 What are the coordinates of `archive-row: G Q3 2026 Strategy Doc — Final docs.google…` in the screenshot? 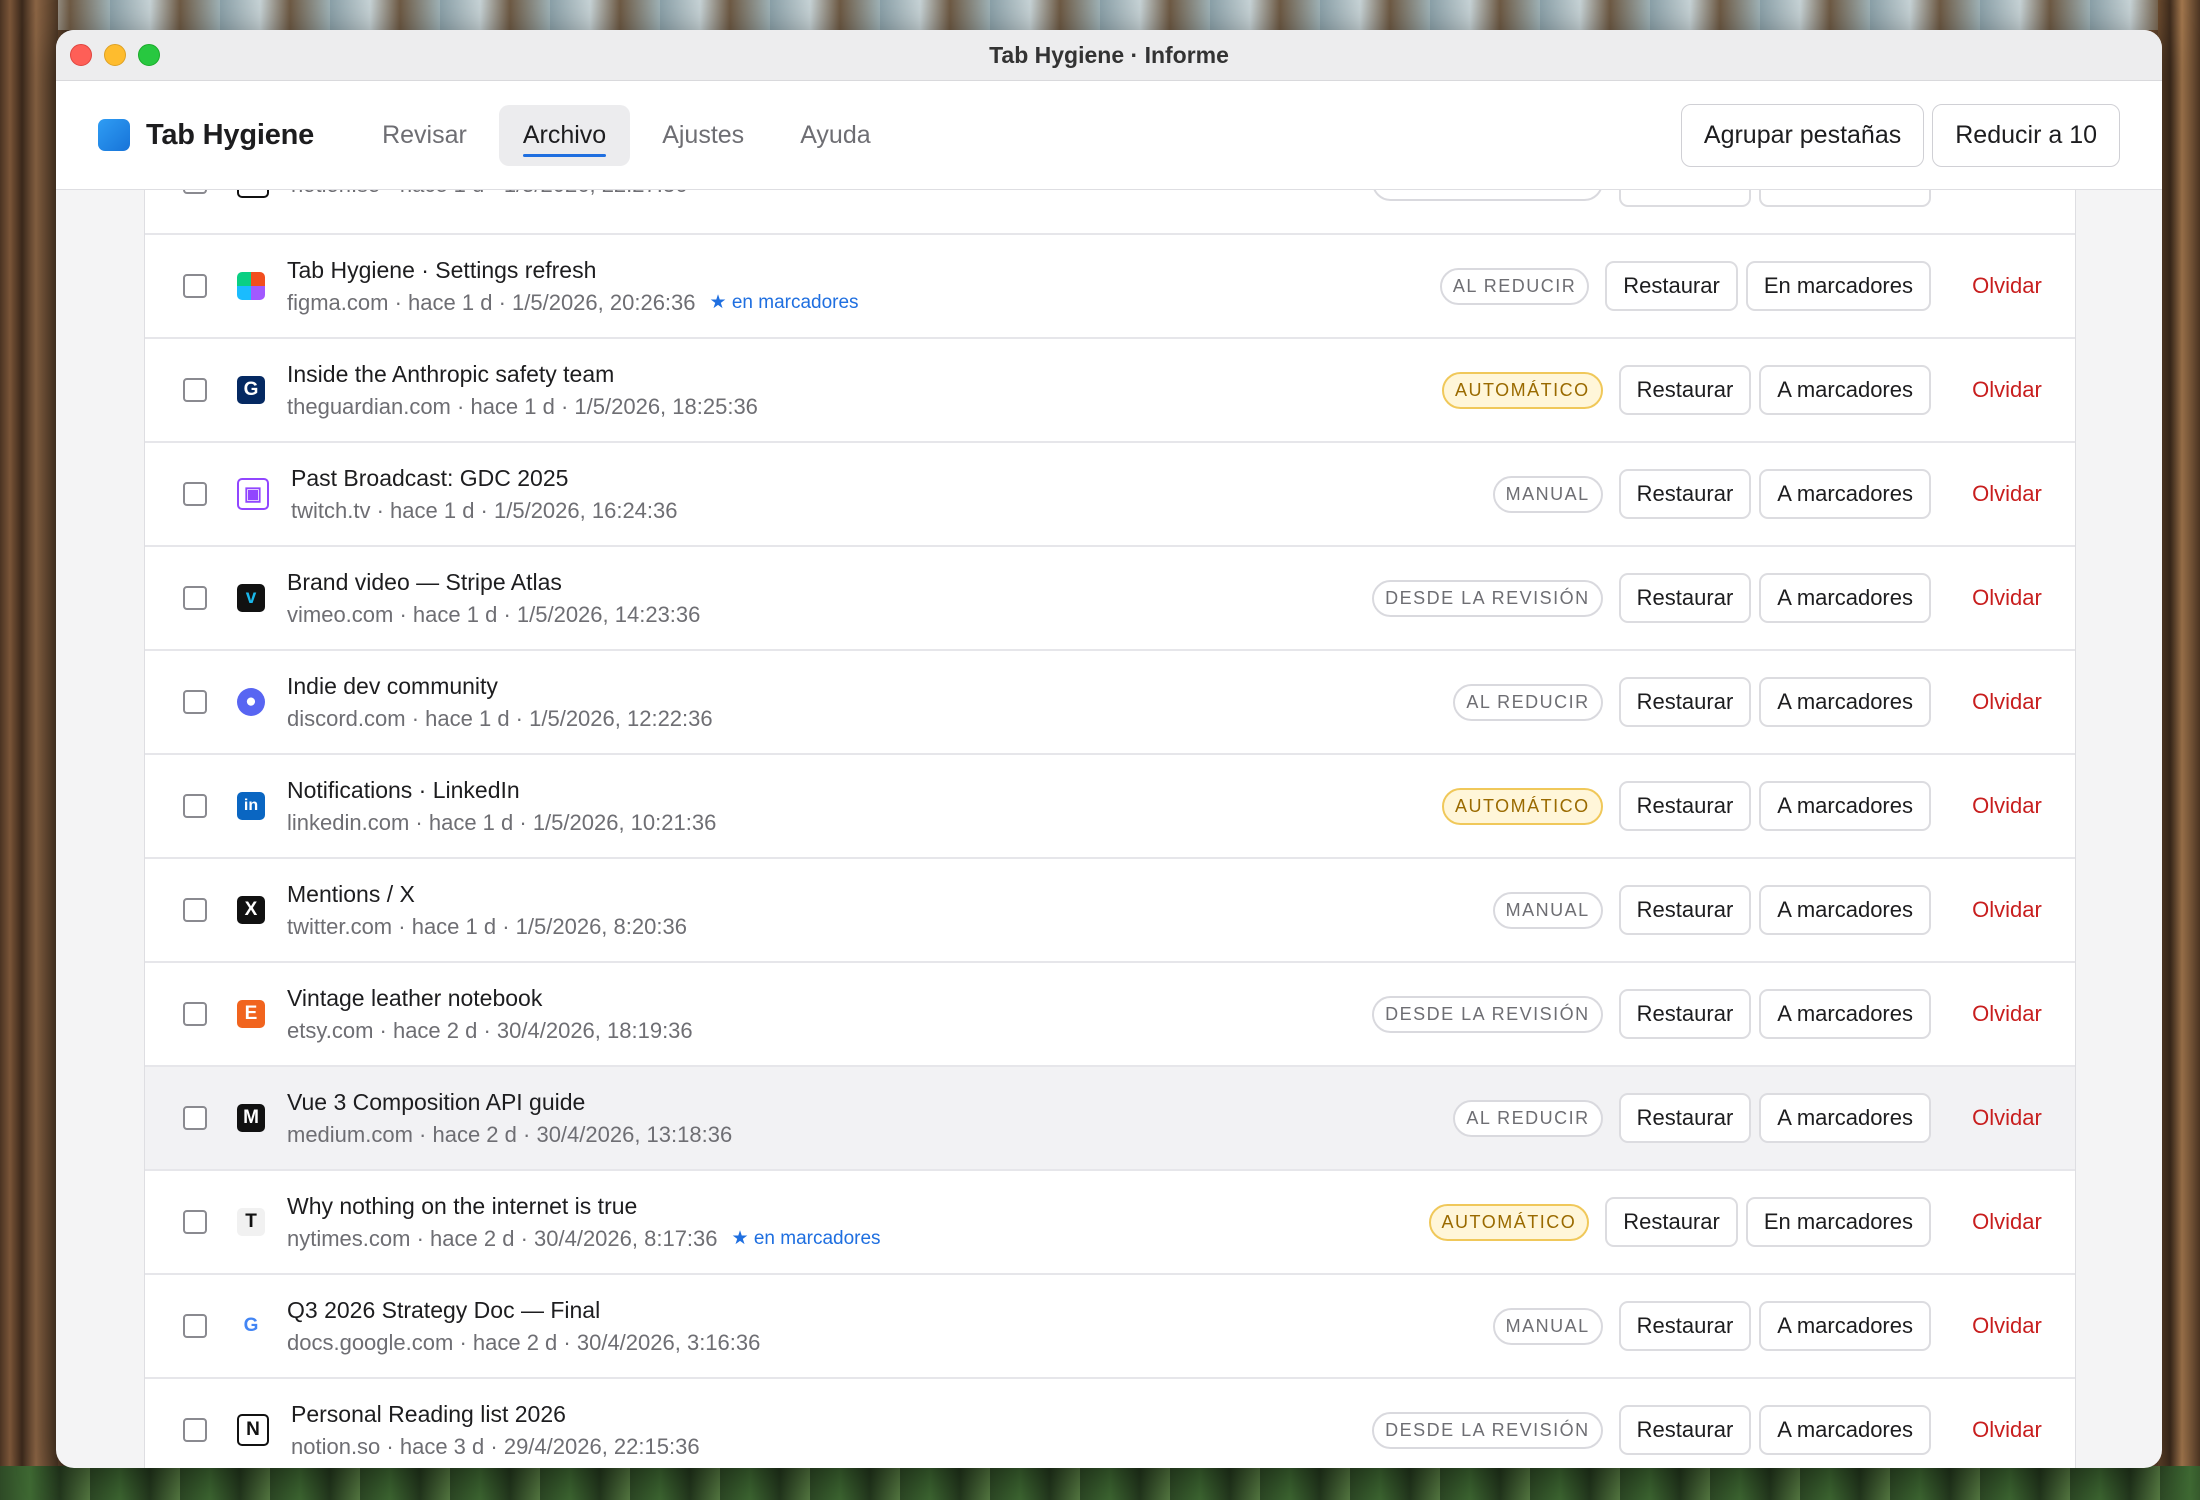 It's located at (1110, 1327).